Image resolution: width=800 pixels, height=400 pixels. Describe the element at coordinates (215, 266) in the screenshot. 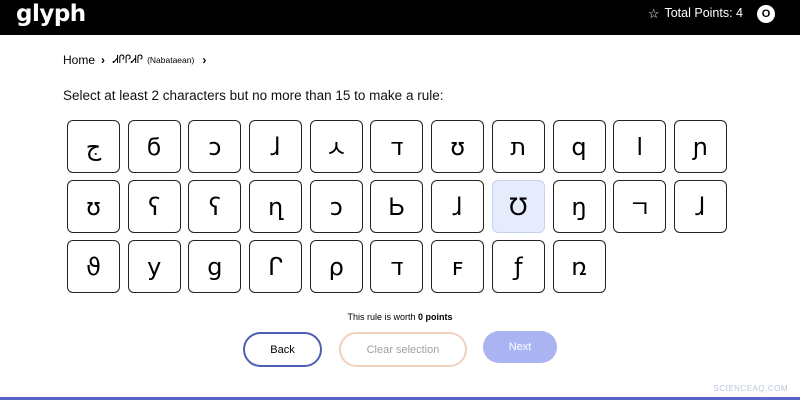

I see `character-tile: ց` at that location.